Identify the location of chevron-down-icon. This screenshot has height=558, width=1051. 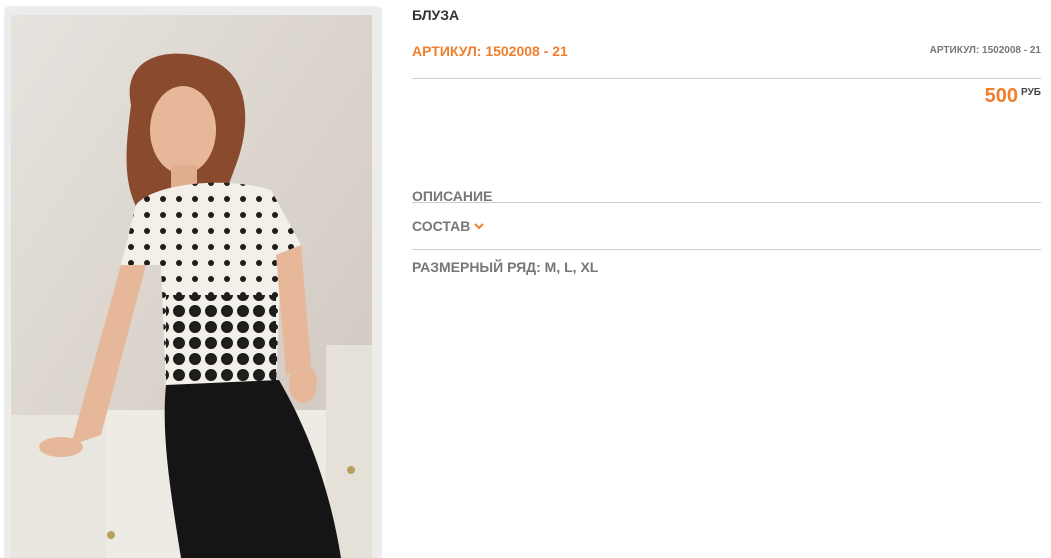
(479, 225).